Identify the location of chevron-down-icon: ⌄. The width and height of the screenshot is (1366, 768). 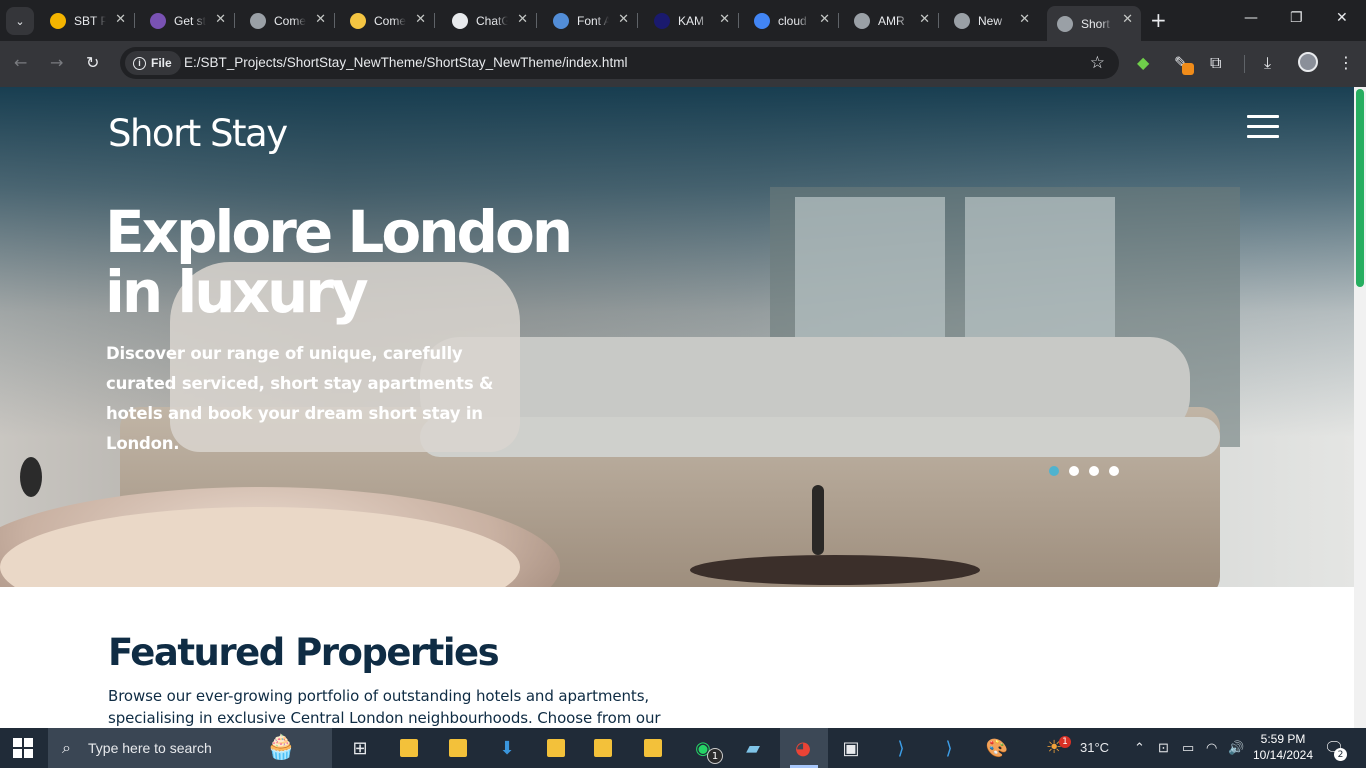
(20, 21).